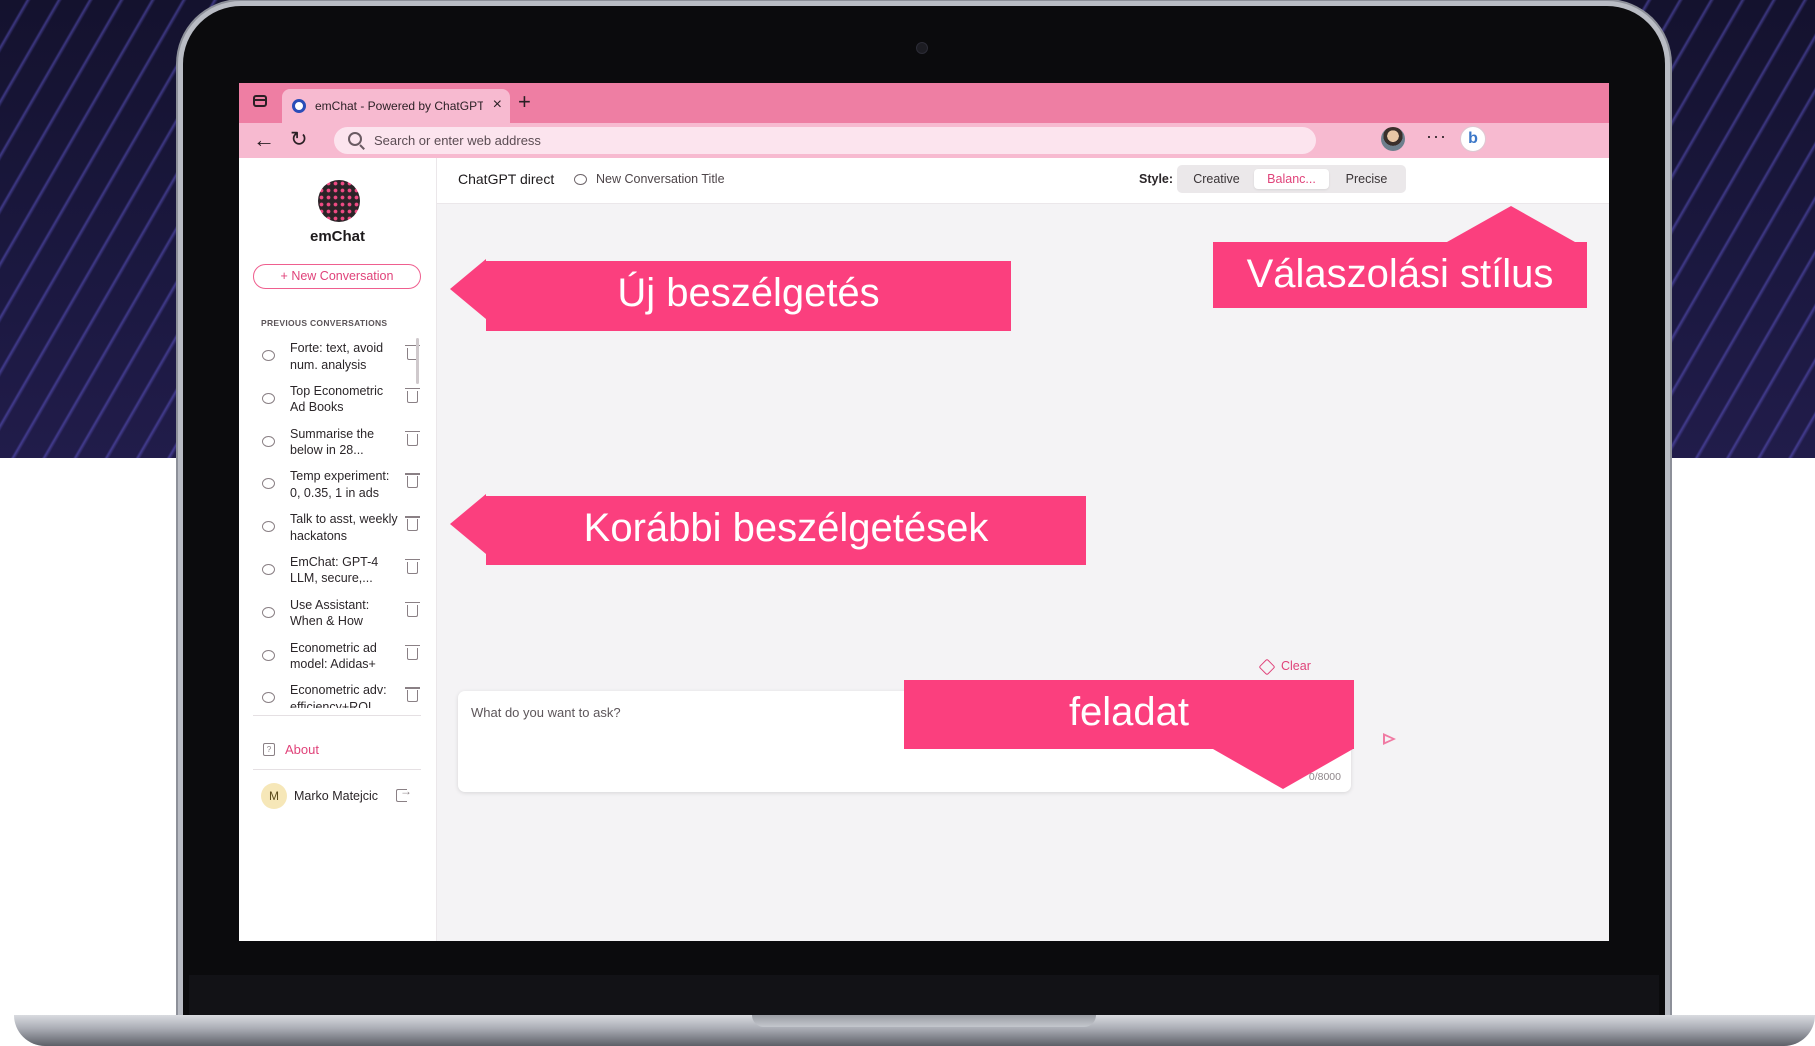 This screenshot has height=1046, width=1815. Describe the element at coordinates (339, 201) in the screenshot. I see `emchat-logo` at that location.